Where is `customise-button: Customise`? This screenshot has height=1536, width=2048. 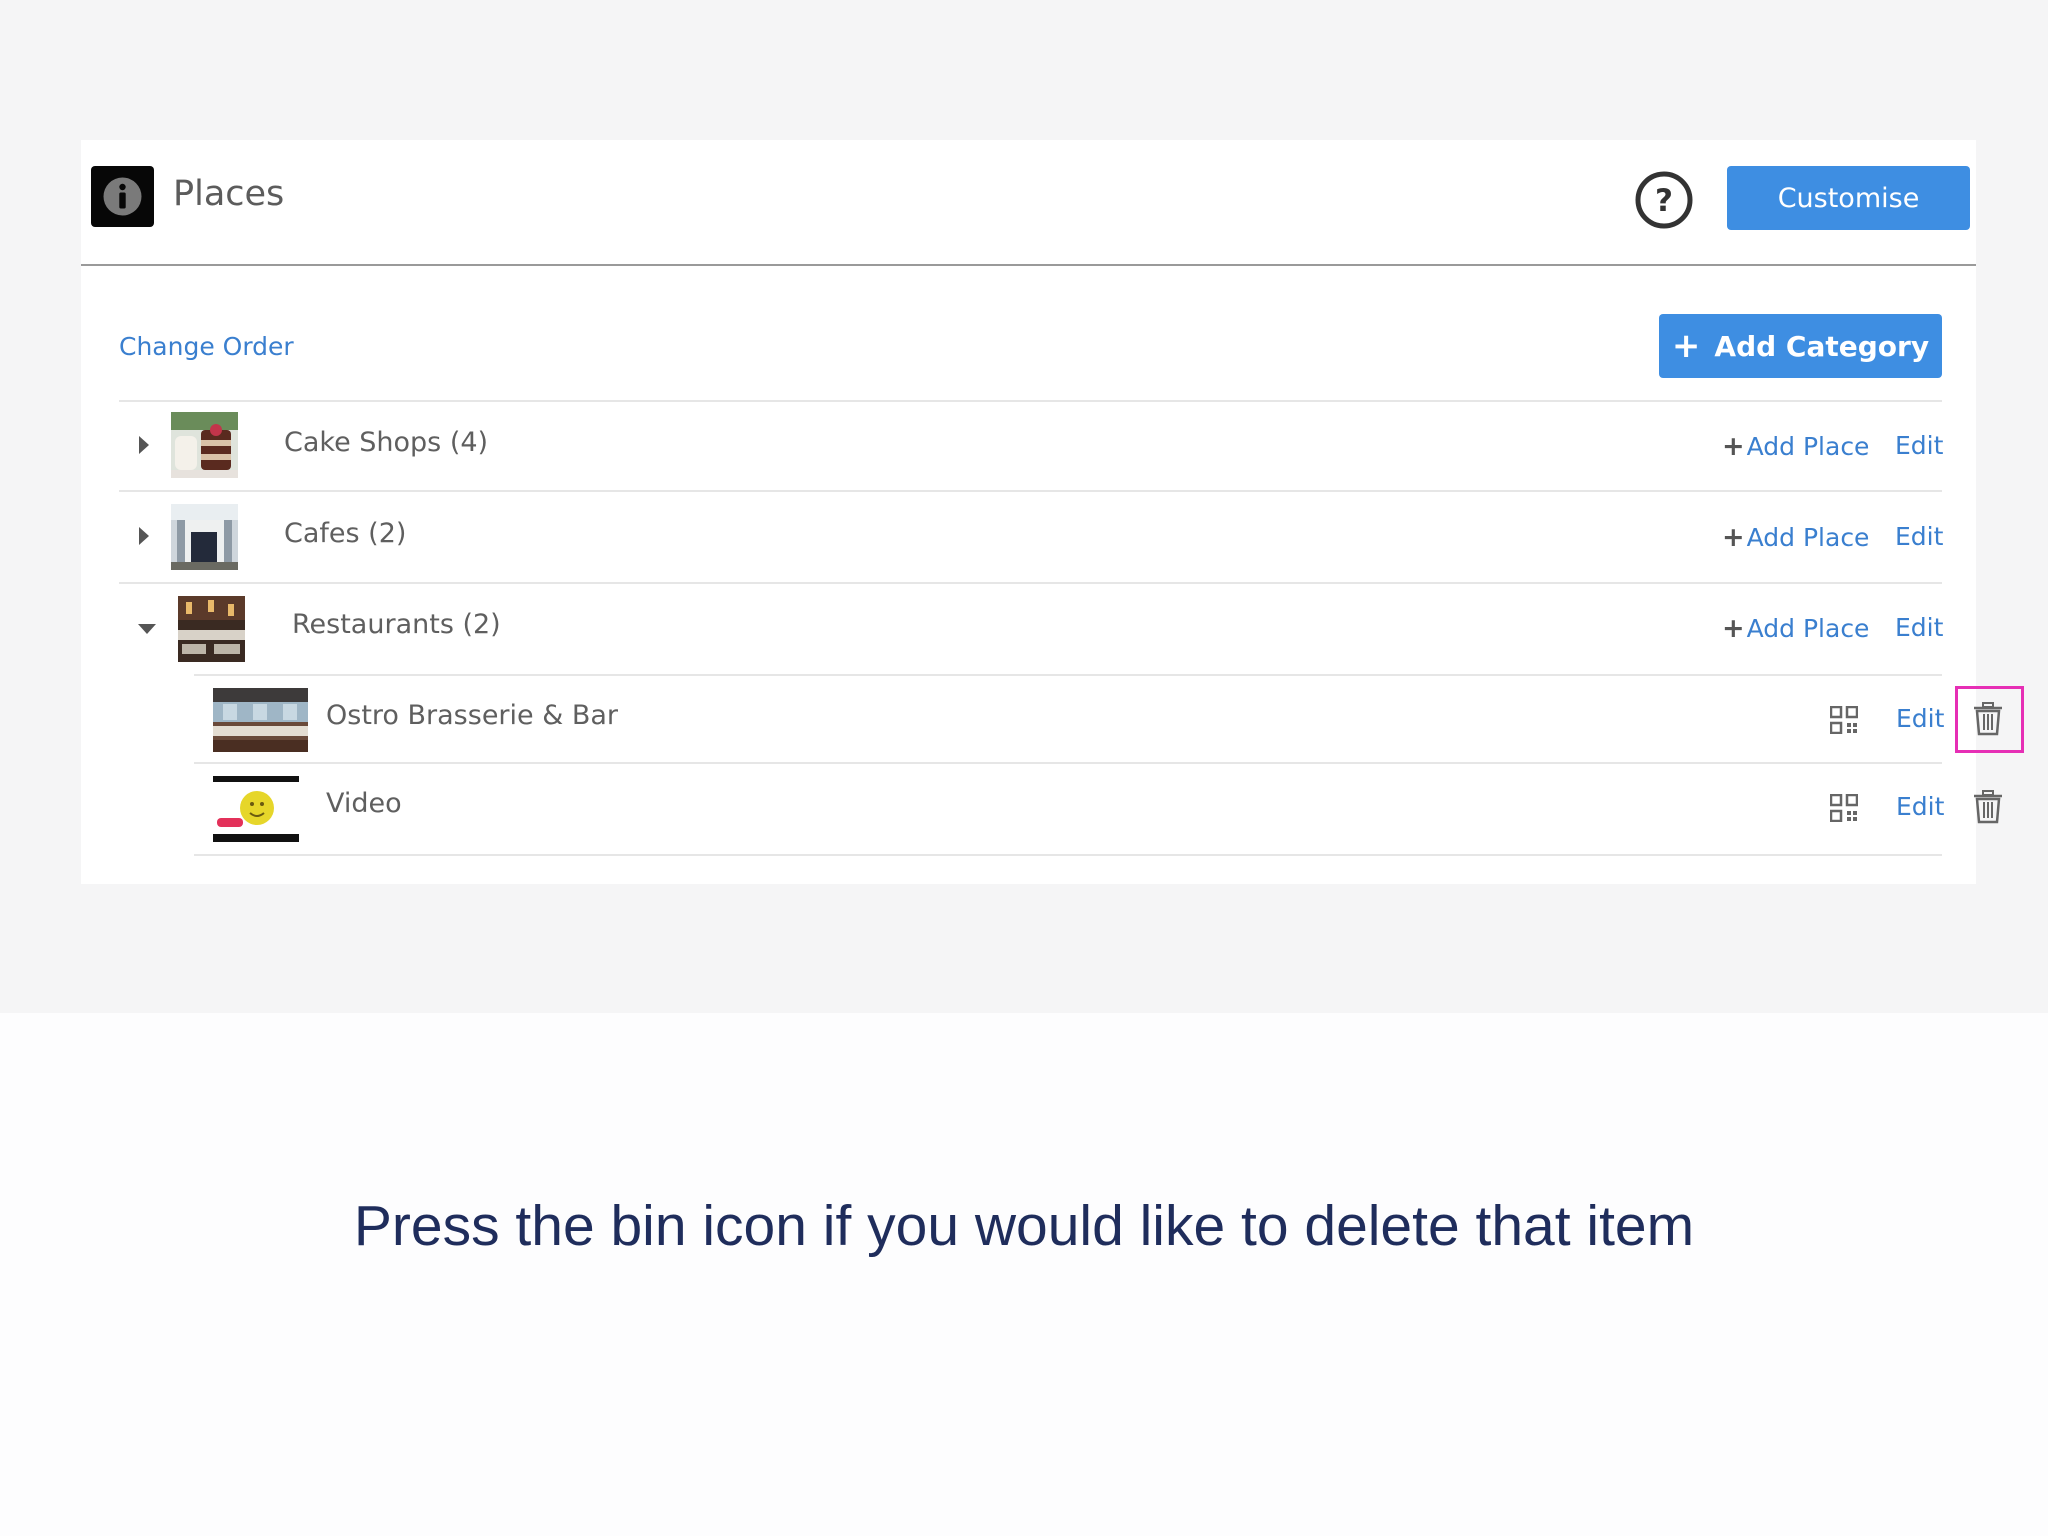 customise-button: Customise is located at coordinates (1848, 198).